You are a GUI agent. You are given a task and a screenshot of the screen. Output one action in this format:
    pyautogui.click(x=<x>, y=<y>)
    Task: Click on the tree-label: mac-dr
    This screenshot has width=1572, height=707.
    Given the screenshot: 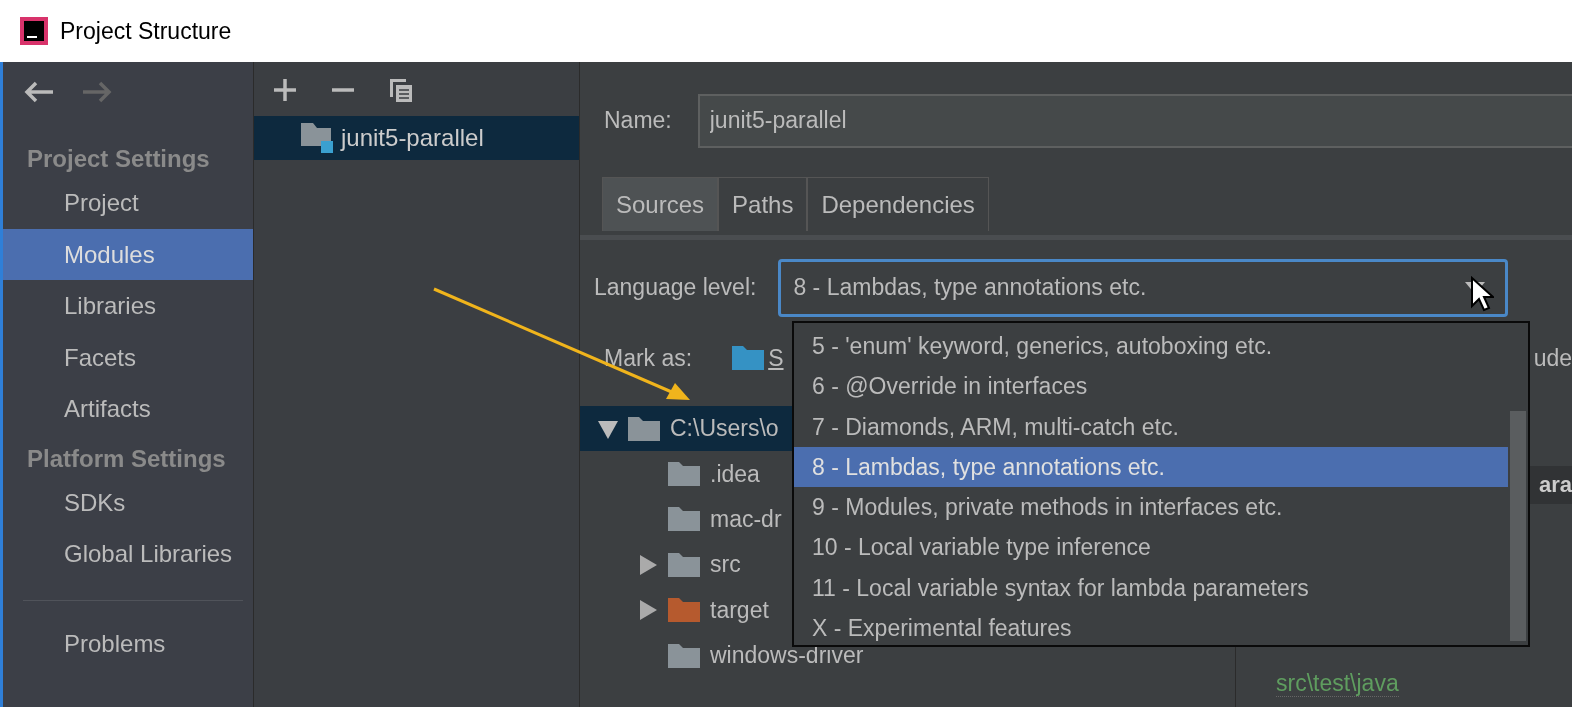 What is the action you would take?
    pyautogui.click(x=746, y=519)
    